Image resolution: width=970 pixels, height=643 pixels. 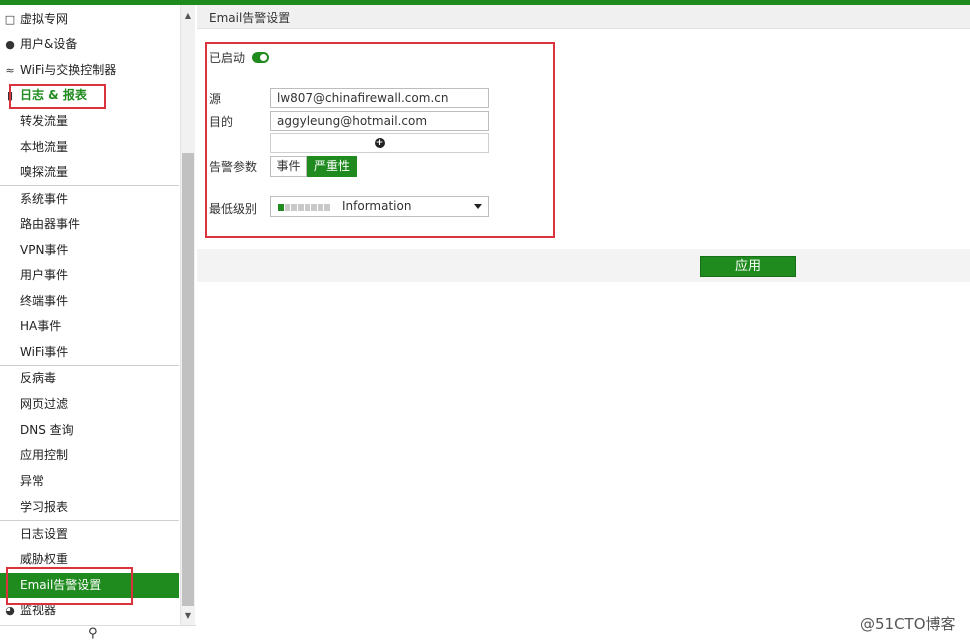 I want to click on sidebar-item-wifi-events: WiFi事件, so click(x=89, y=352).